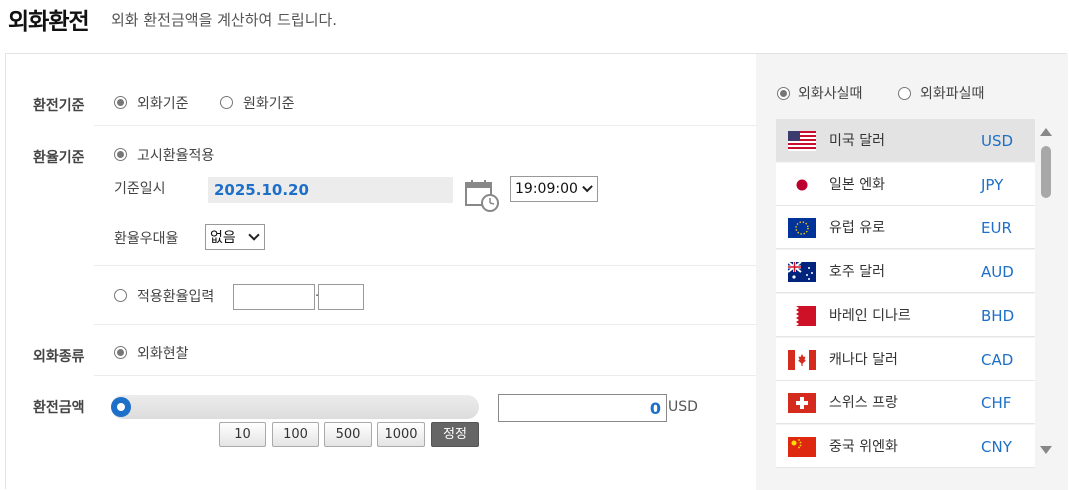  Describe the element at coordinates (997, 141) in the screenshot. I see `currency-code: USD` at that location.